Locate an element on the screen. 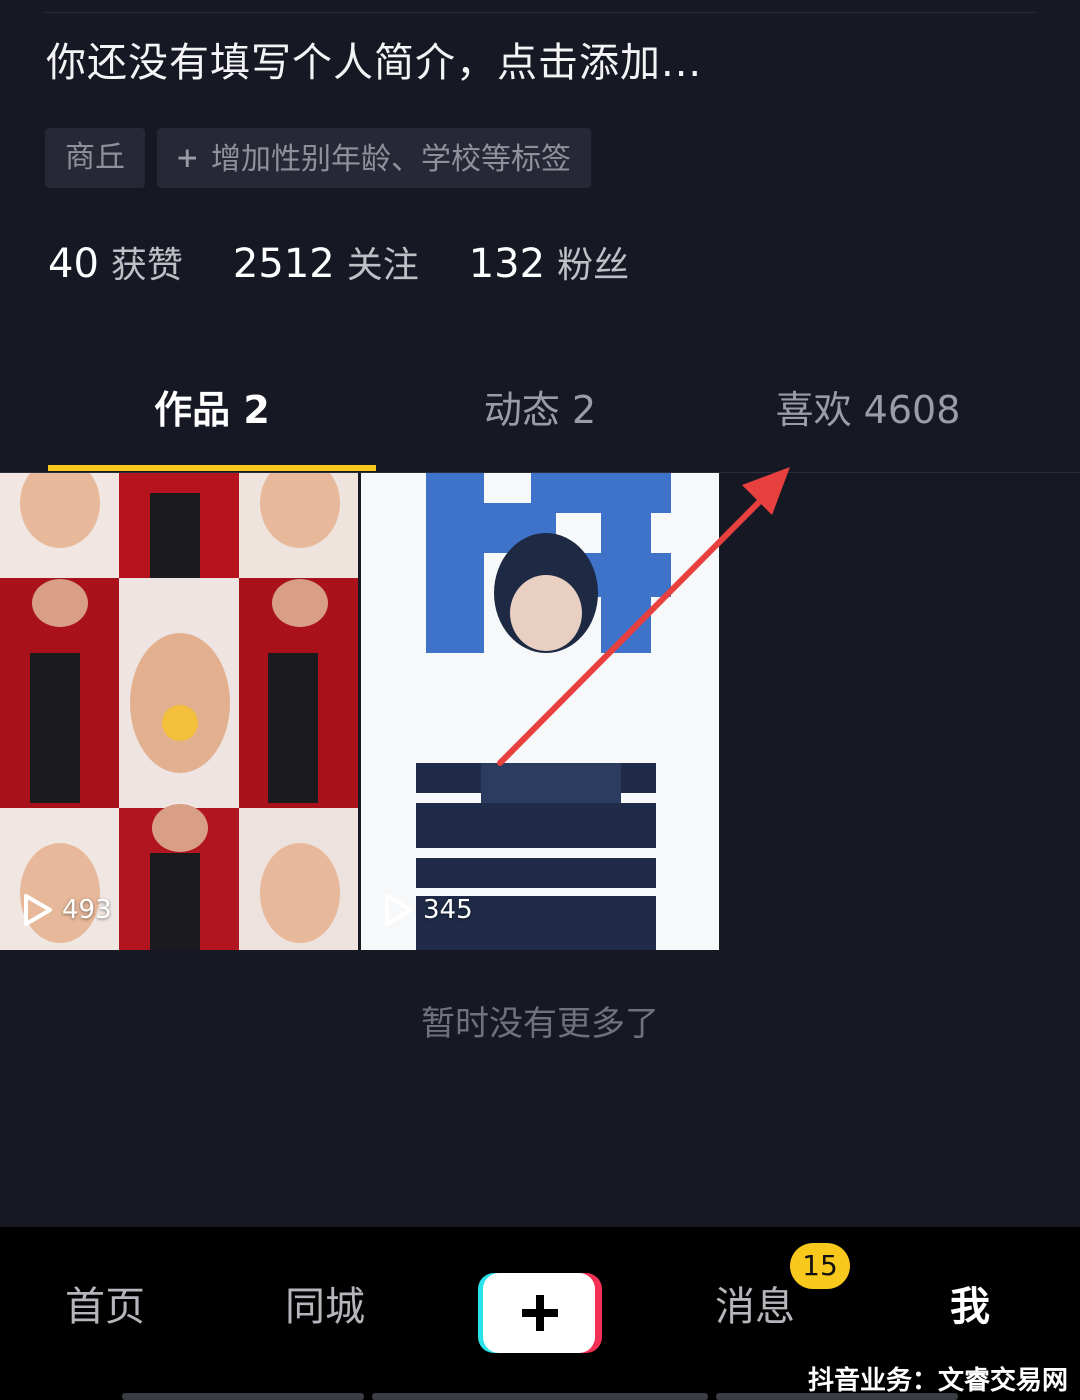 The width and height of the screenshot is (1080, 1400). video-thumbnail-image is located at coordinates (179, 711).